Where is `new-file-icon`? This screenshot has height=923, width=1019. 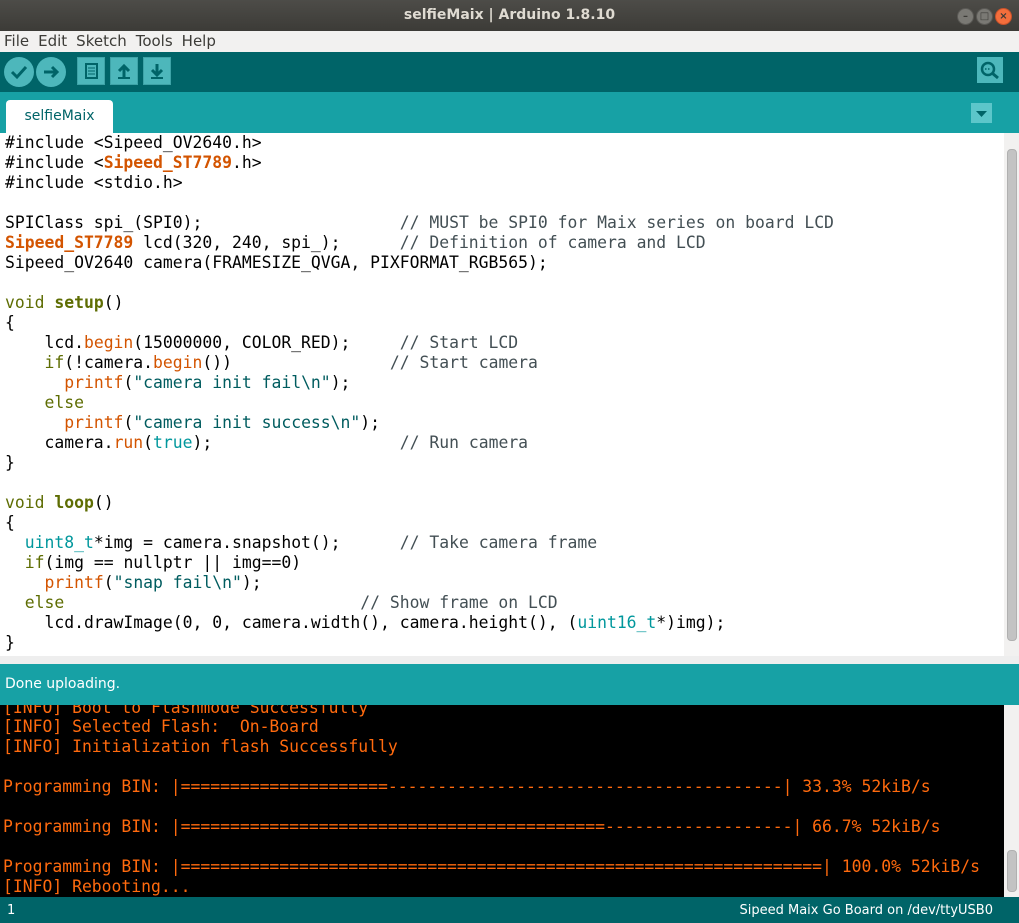
new-file-icon is located at coordinates (91, 71).